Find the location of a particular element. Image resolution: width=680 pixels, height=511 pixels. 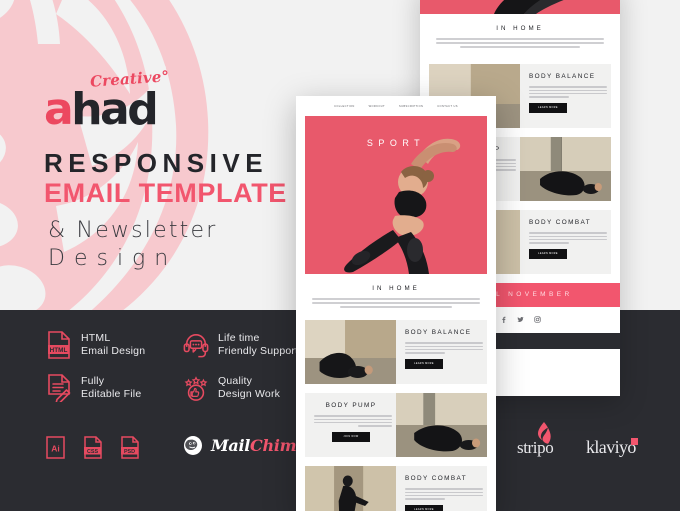

feature-label: Fully Editable File is located at coordinates (111, 388).